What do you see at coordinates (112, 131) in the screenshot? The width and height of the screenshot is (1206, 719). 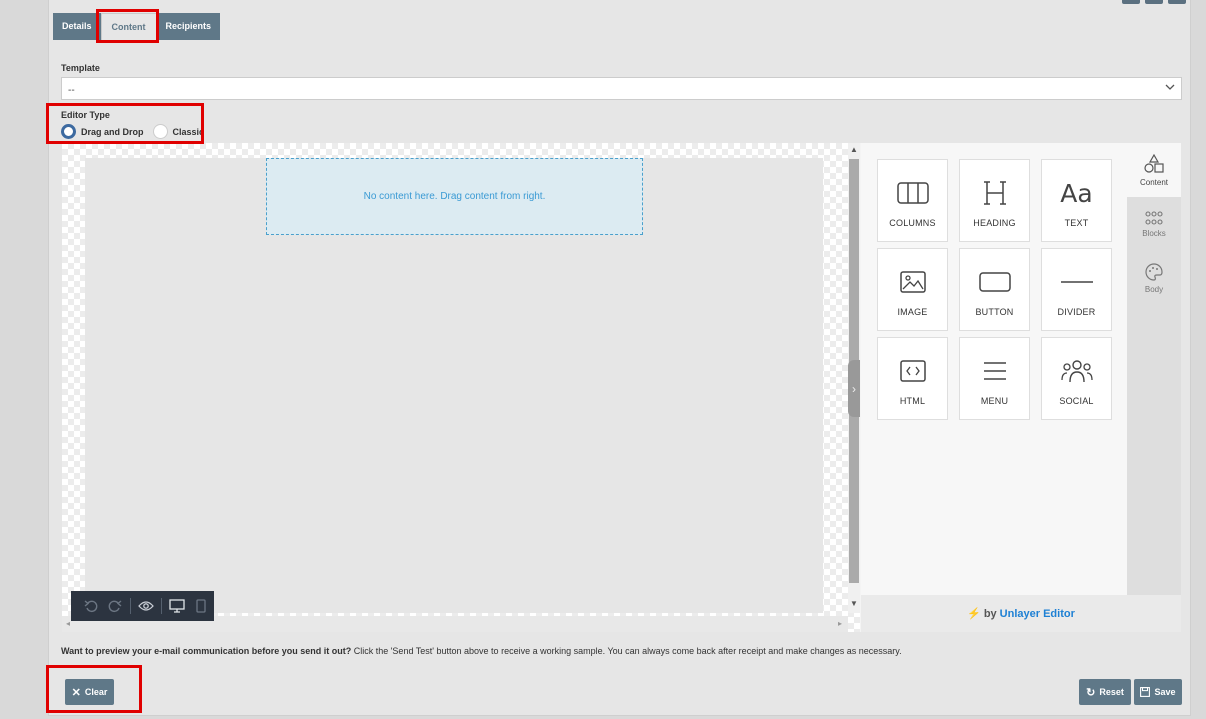 I see `radio-drag-and-drop-label: Drag and Drop` at bounding box center [112, 131].